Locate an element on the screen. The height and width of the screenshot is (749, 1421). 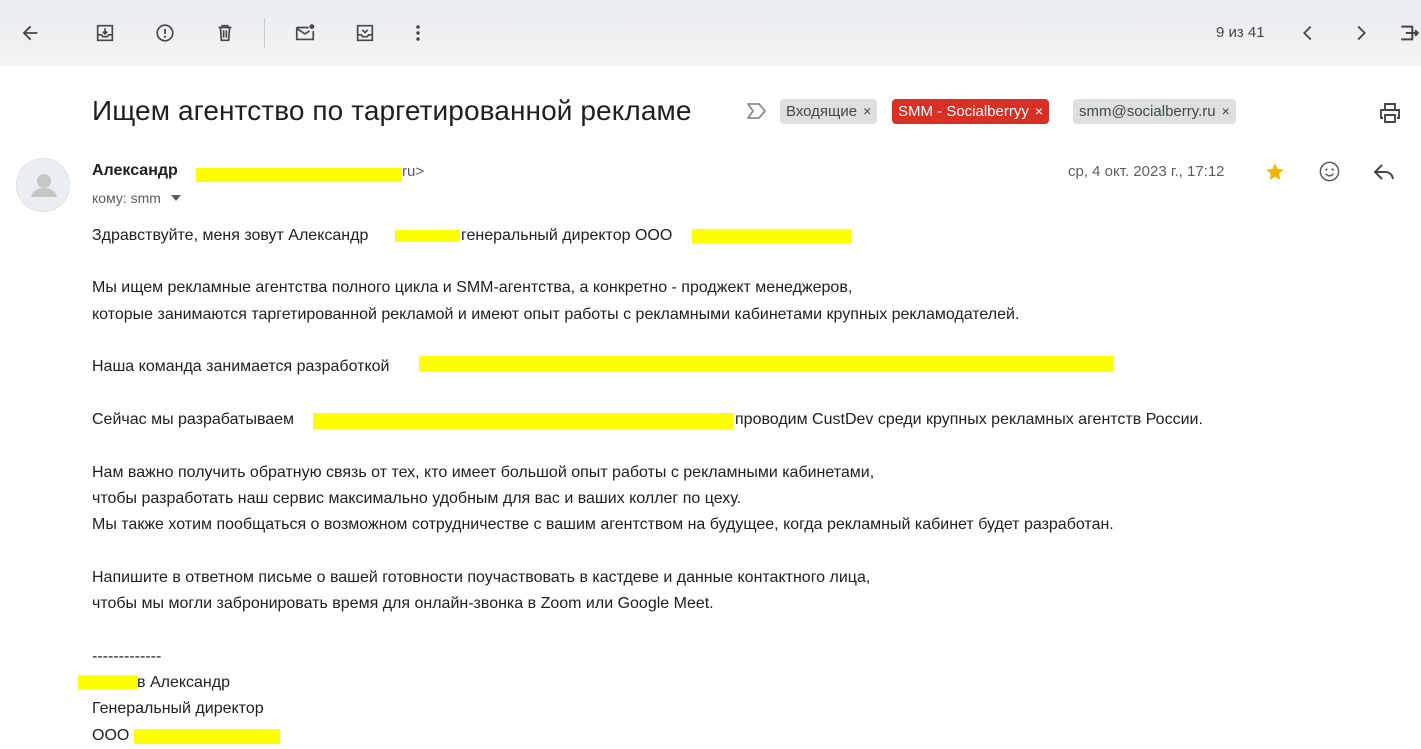
move-to-icon is located at coordinates (365, 33).